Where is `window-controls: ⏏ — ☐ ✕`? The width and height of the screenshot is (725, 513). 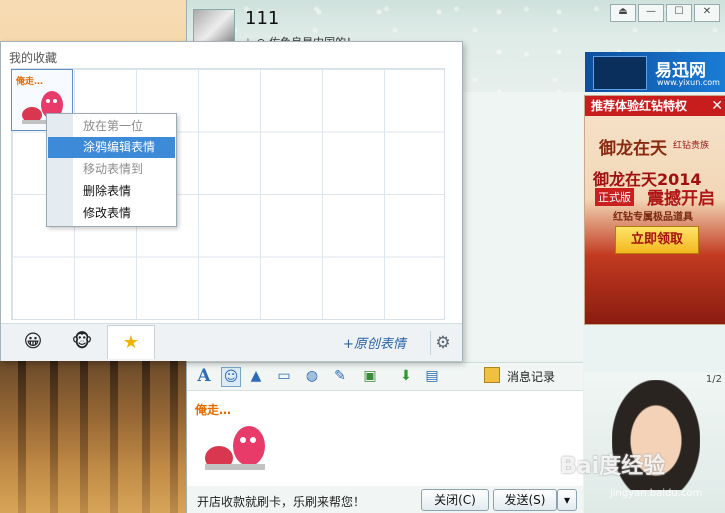
window-controls: ⏏ — ☐ ✕ is located at coordinates (664, 13).